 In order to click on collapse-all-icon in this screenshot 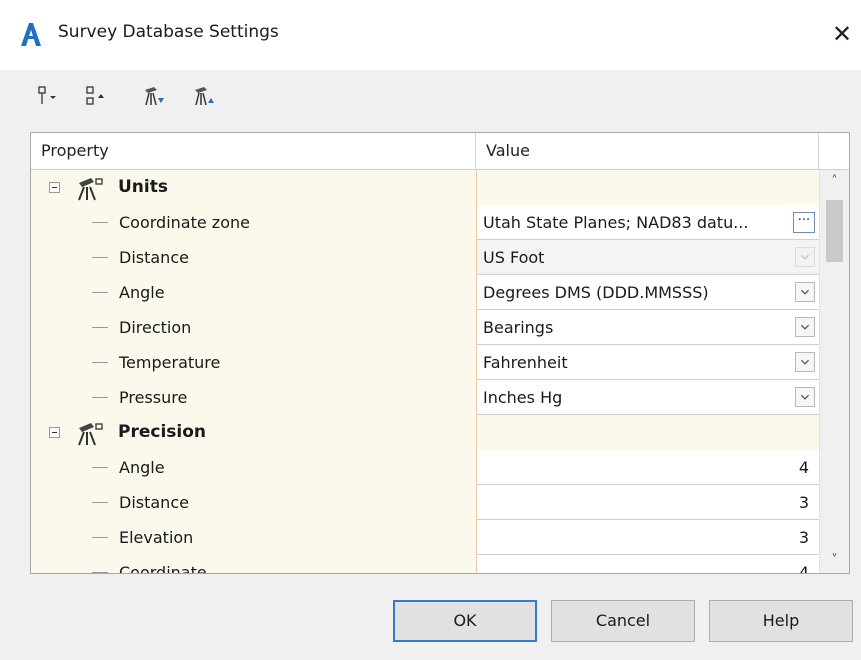, I will do `click(96, 96)`.